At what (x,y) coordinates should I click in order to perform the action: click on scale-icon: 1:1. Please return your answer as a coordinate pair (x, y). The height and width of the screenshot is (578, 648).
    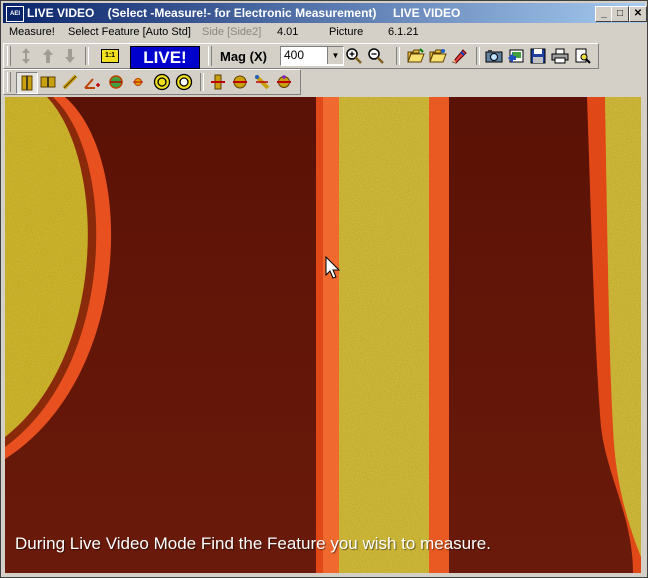
    Looking at the image, I should click on (110, 56).